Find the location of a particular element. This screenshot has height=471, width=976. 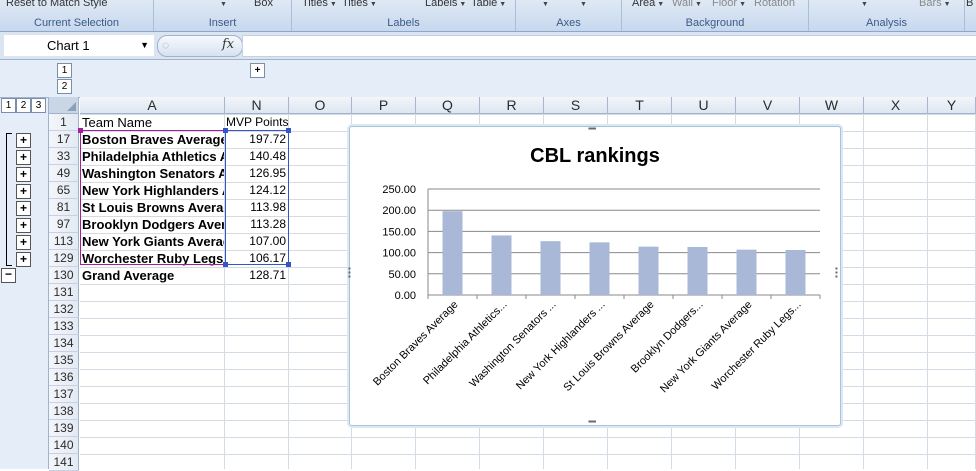

text-box-button: Box is located at coordinates (263, 4).